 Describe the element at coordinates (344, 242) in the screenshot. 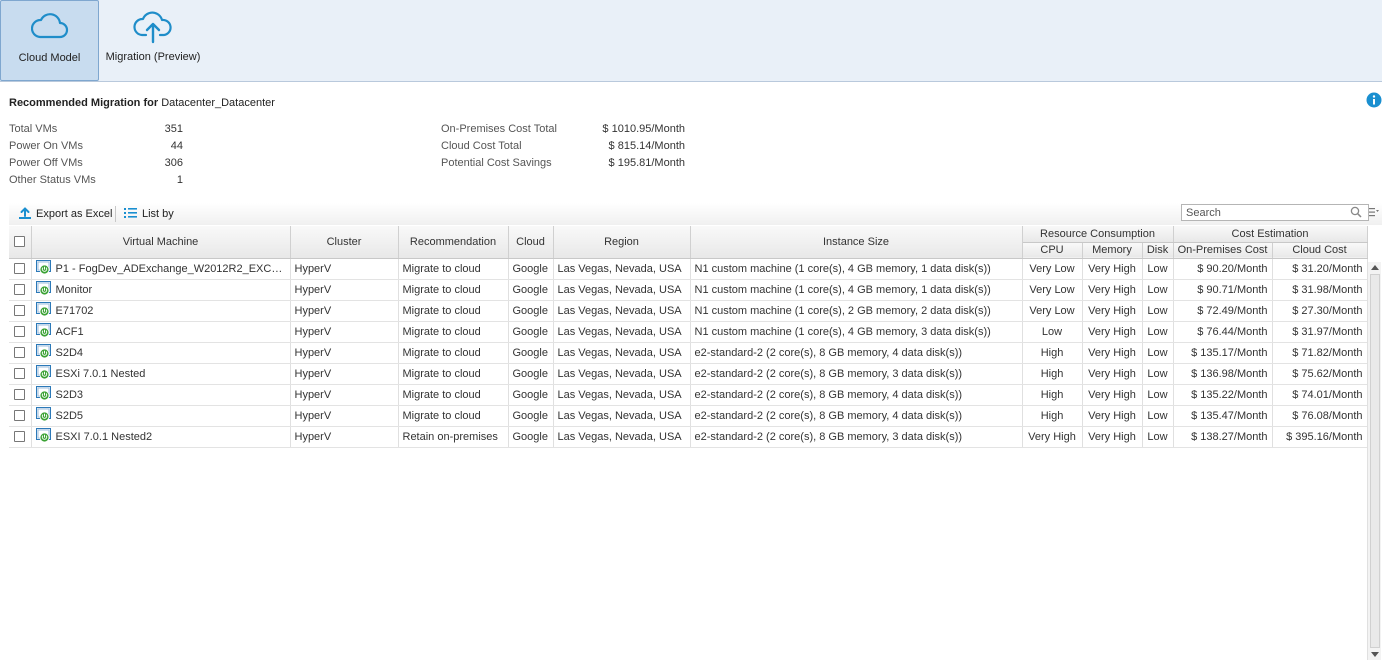

I see `col-cluster: Cluster` at that location.